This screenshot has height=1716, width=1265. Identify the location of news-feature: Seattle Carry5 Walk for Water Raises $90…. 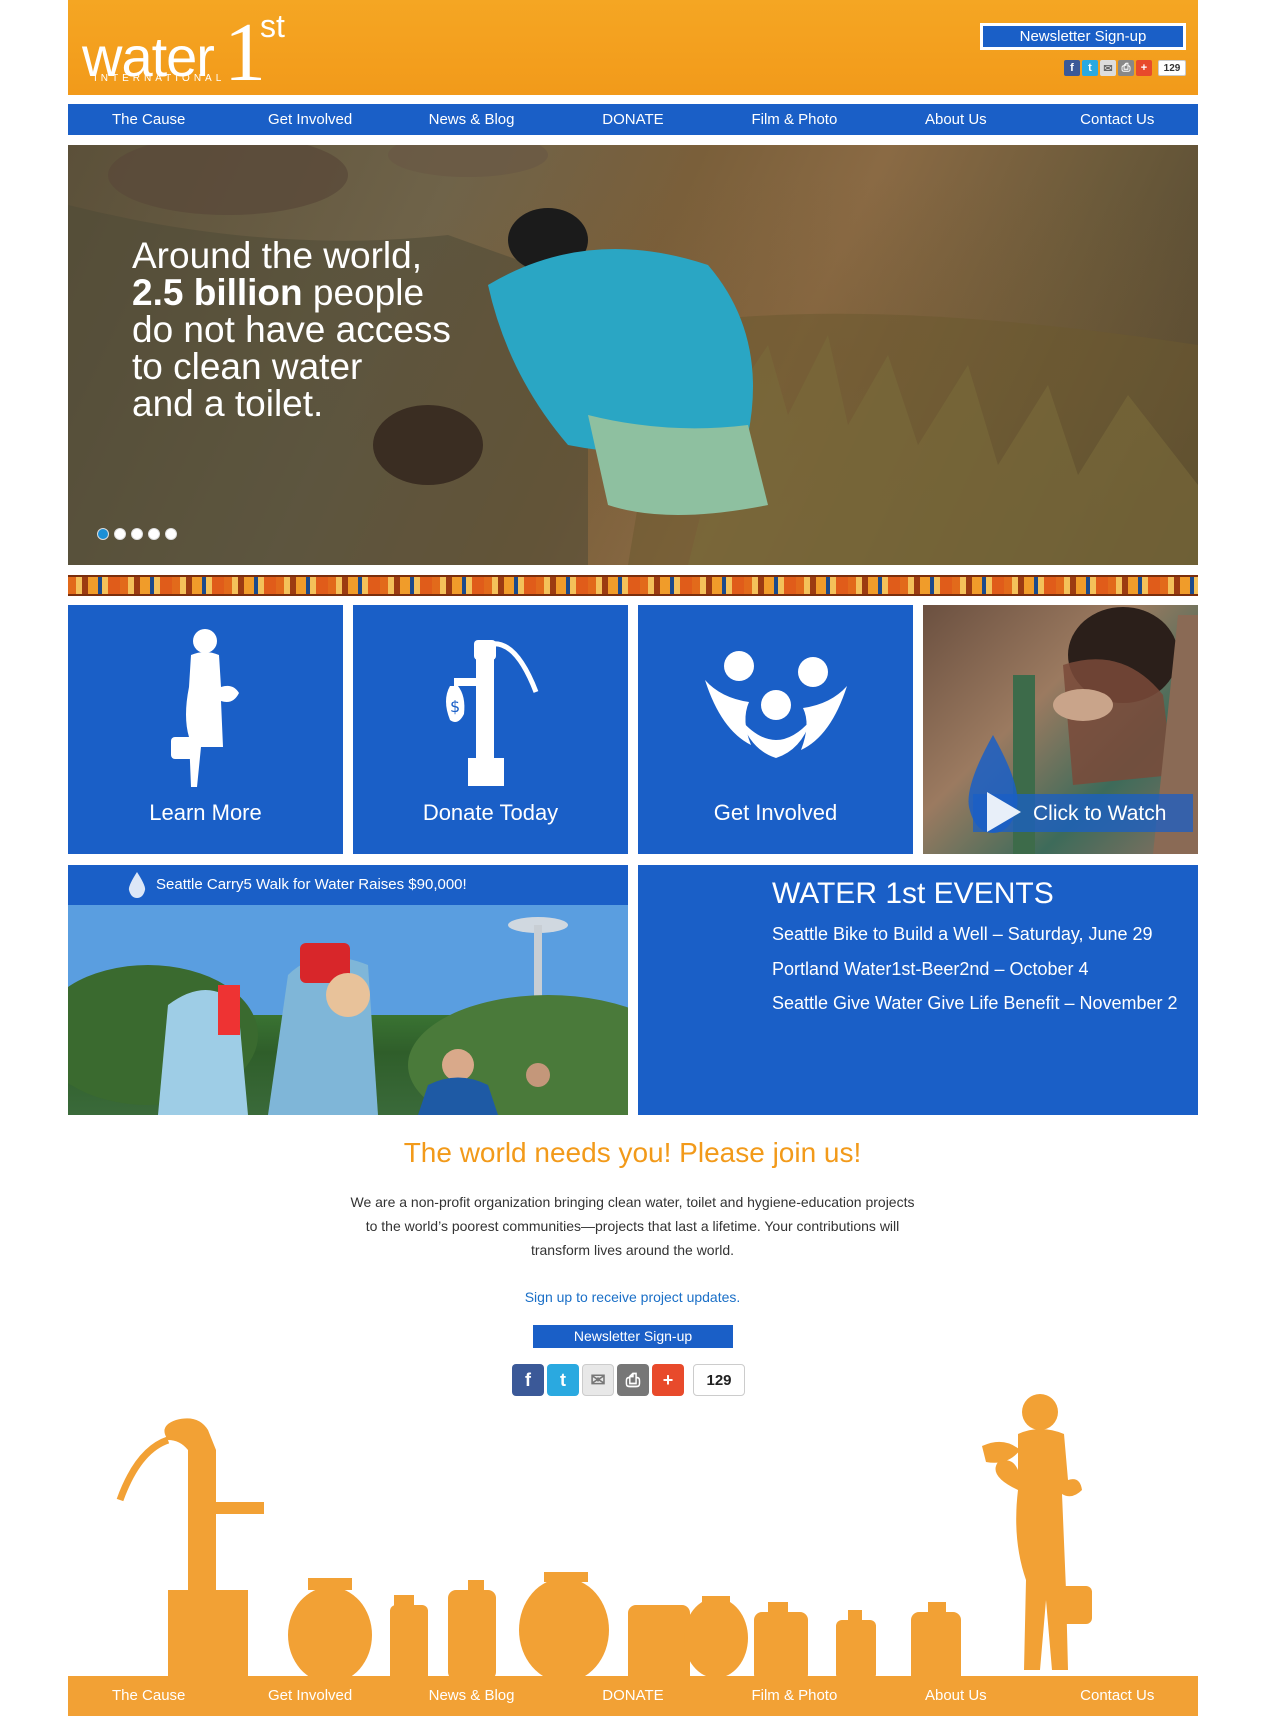
(348, 990).